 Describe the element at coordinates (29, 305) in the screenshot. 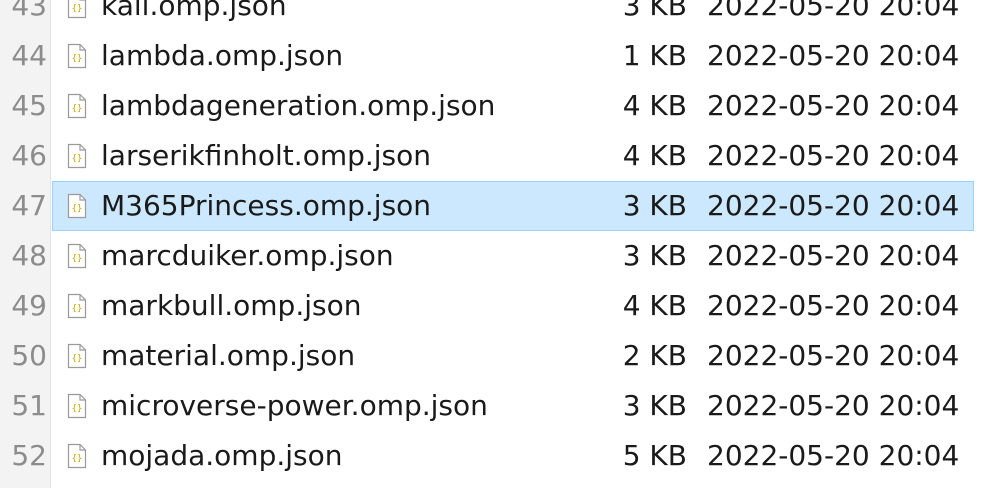

I see `line-number: 49` at that location.